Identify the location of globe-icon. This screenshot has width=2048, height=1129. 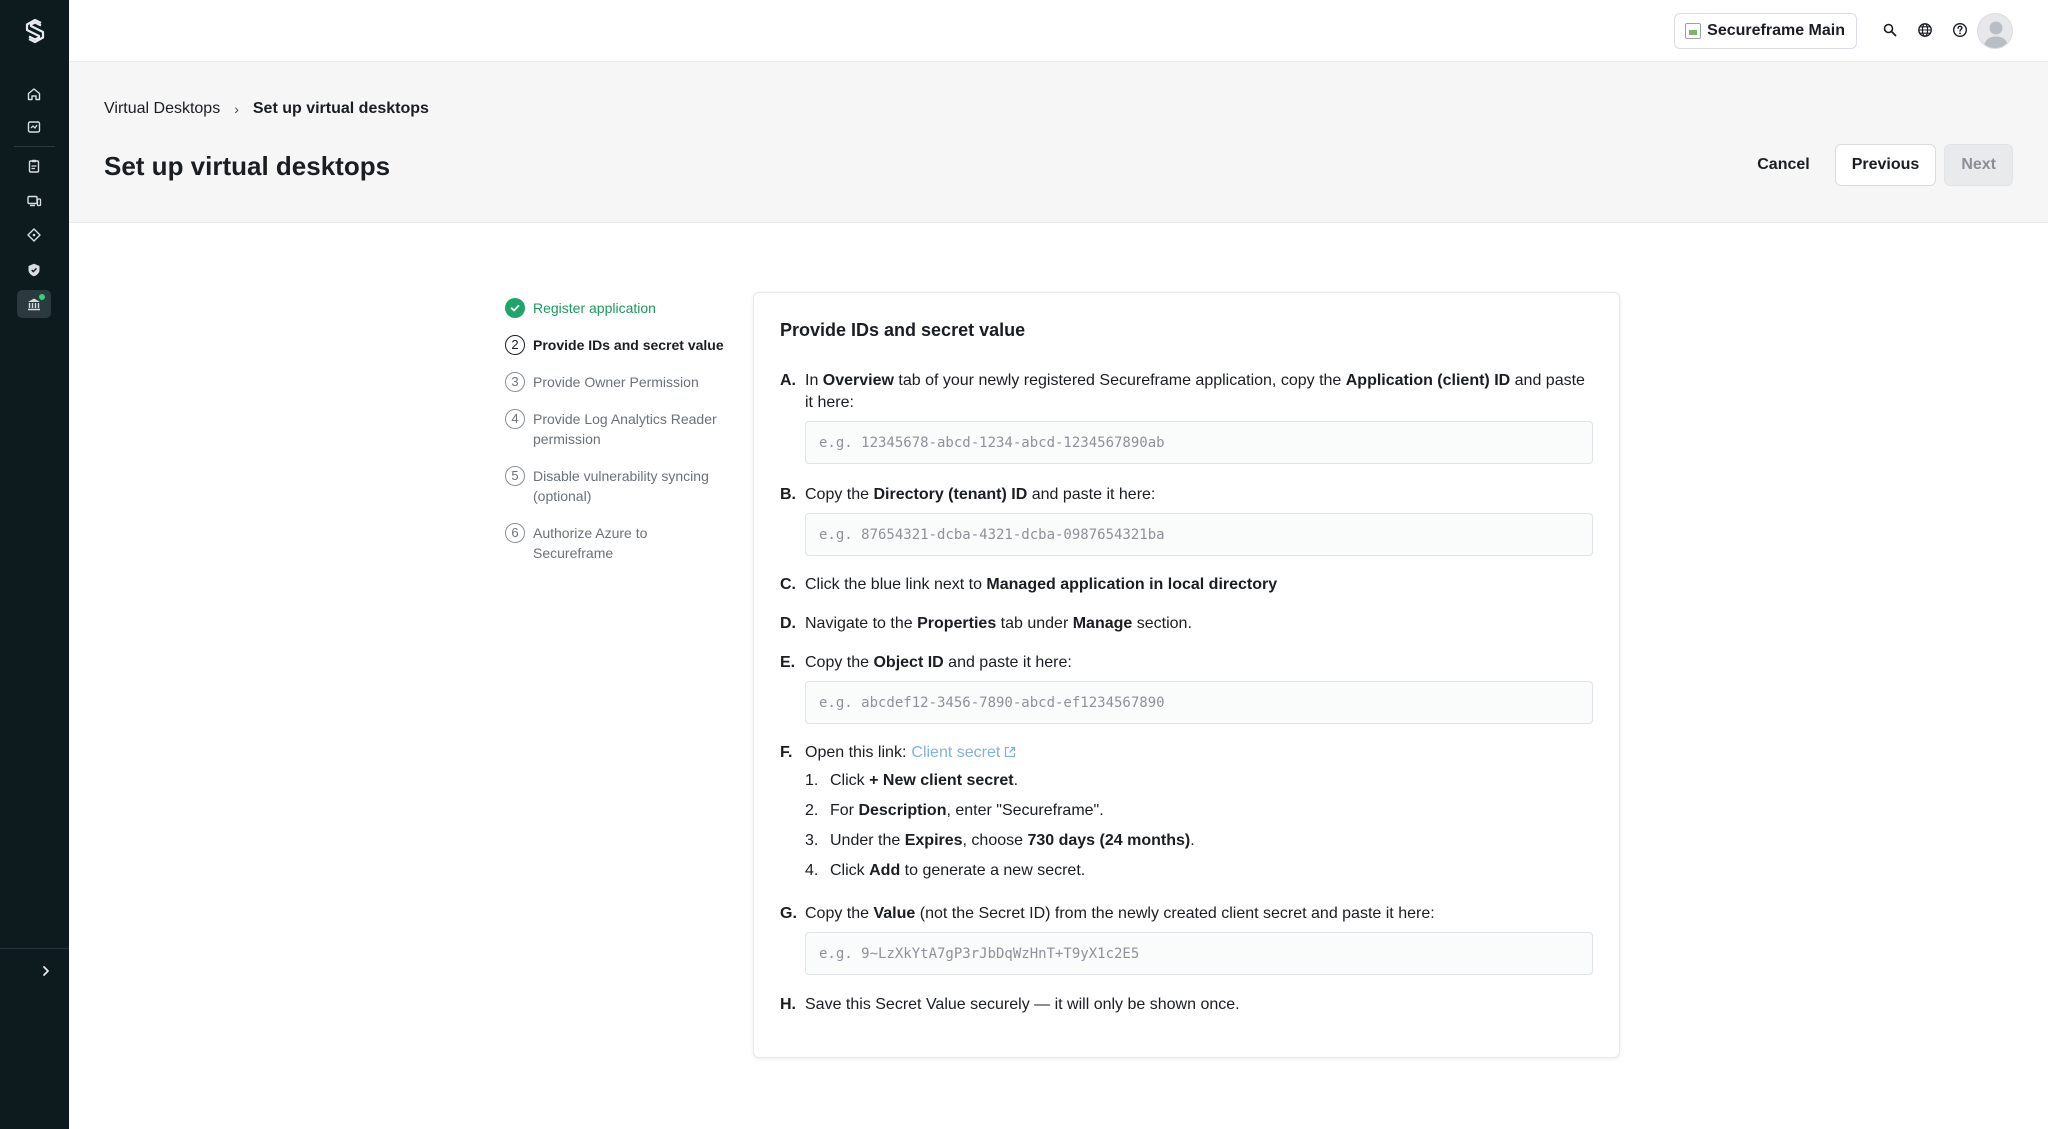
(1925, 30).